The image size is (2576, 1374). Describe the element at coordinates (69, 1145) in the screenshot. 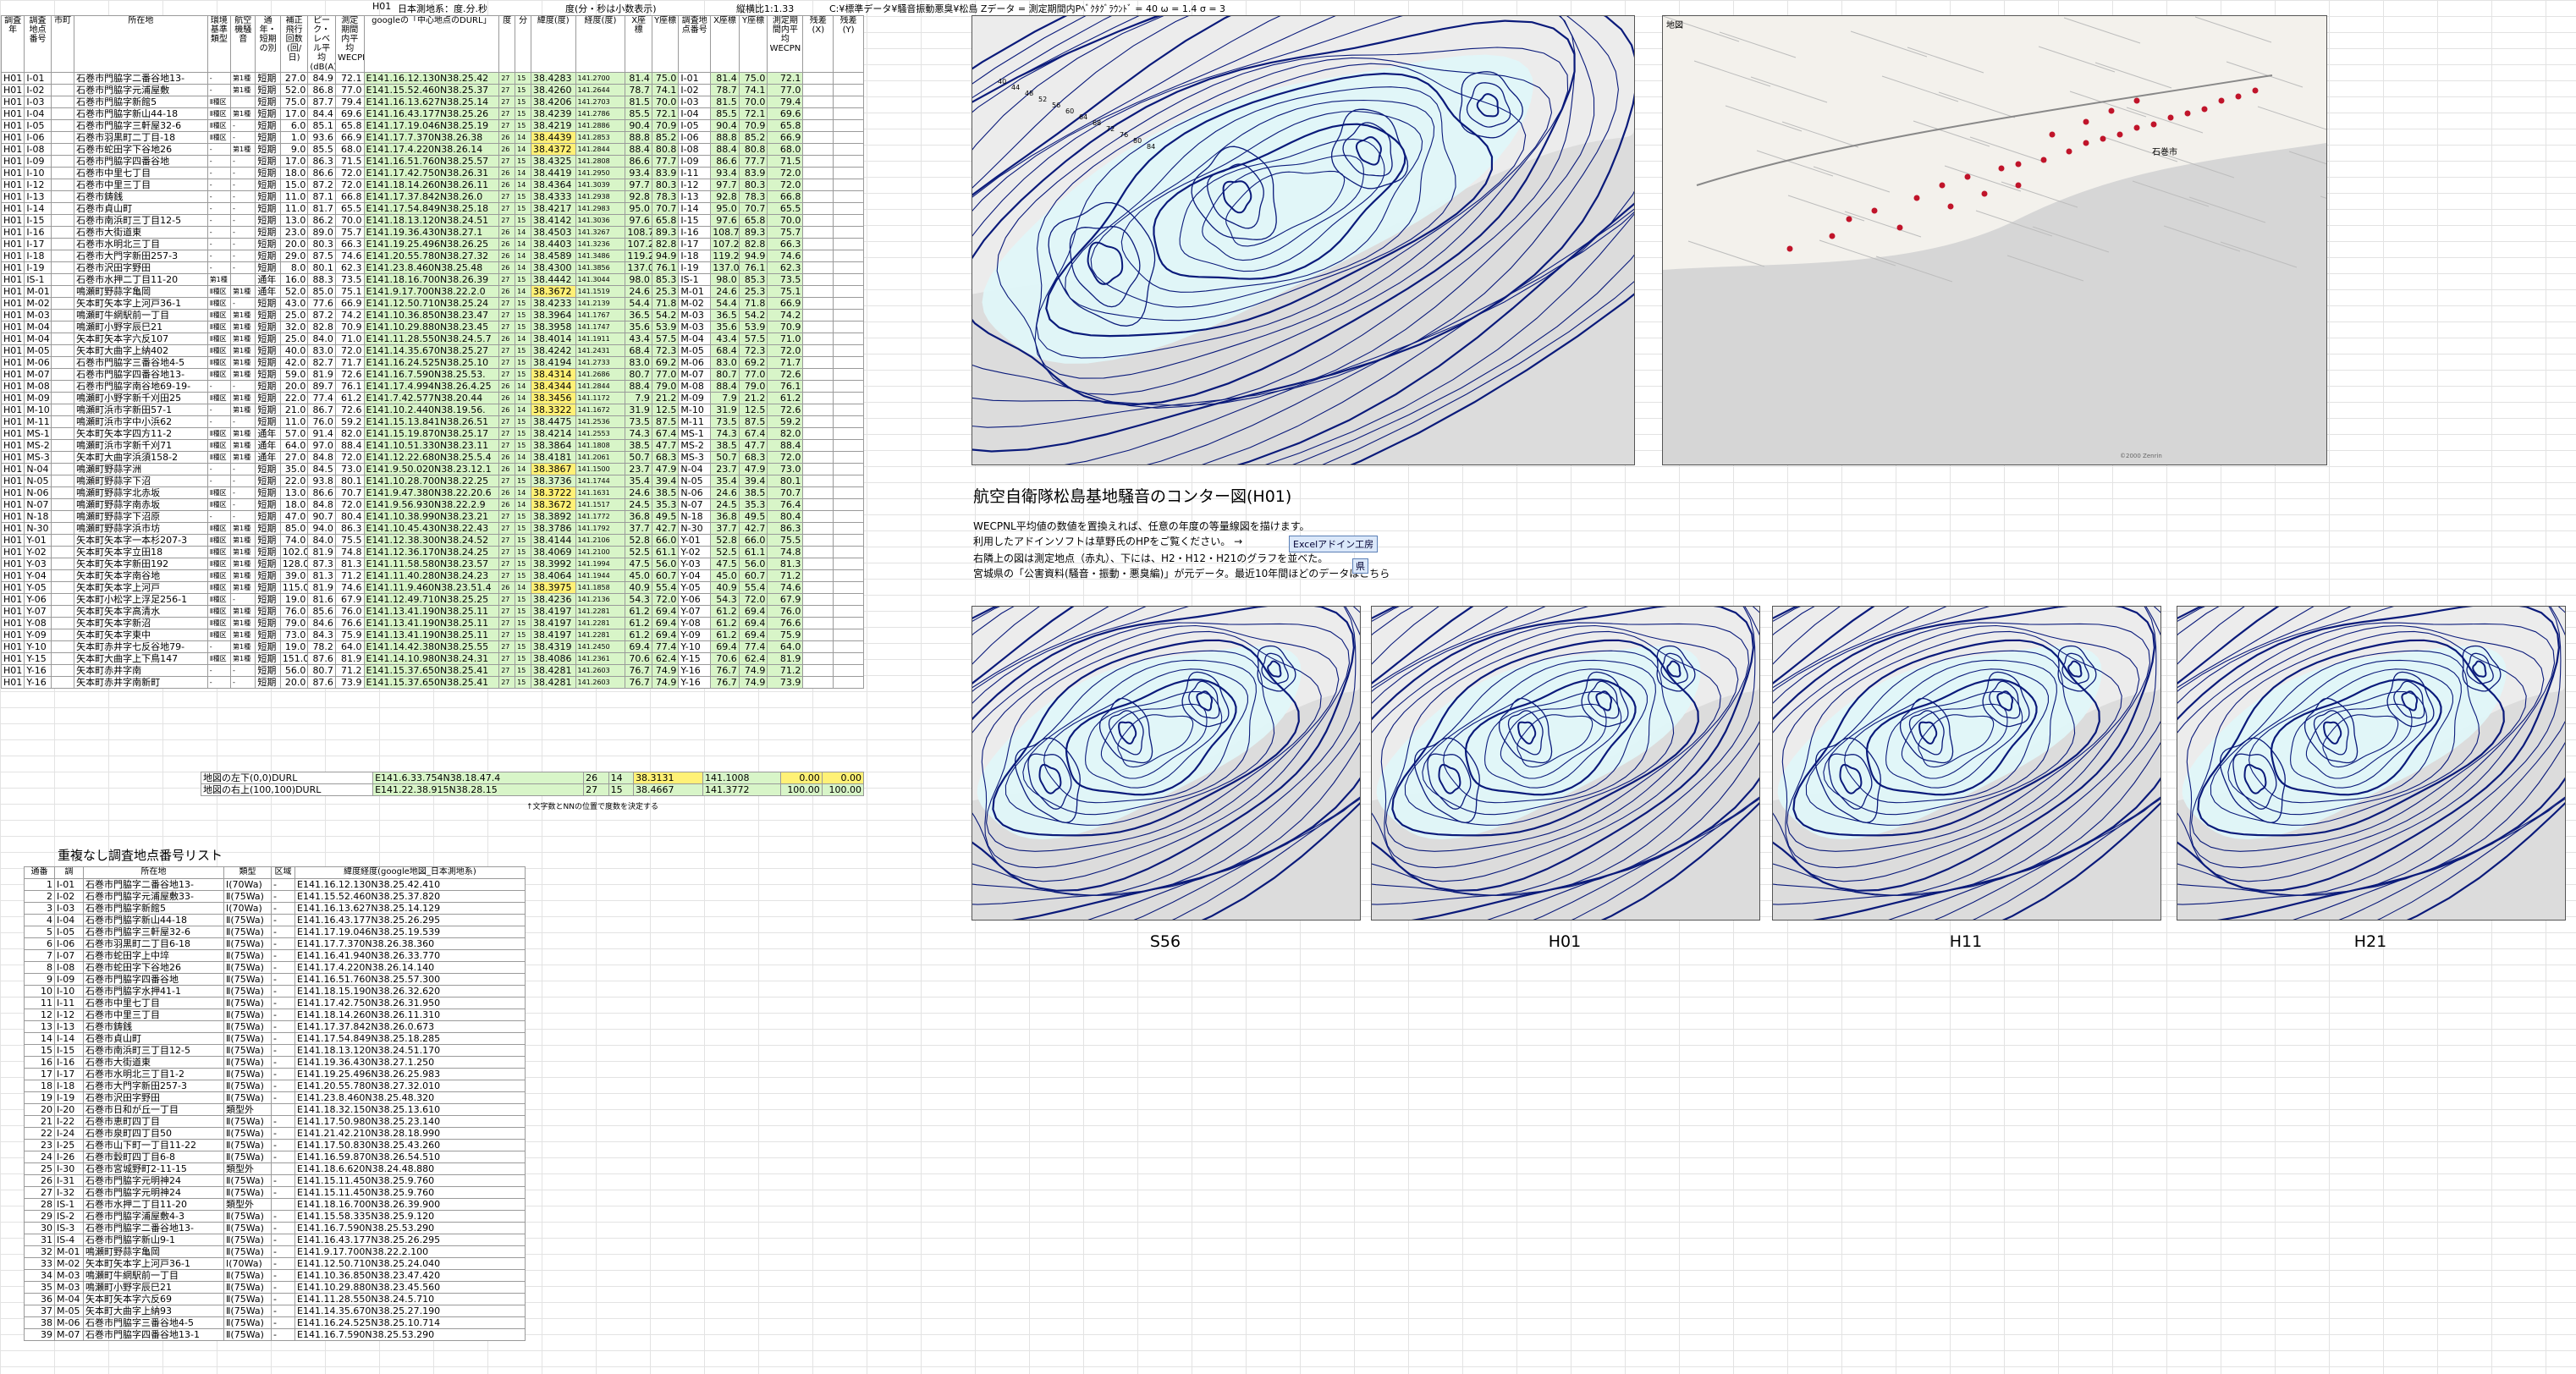

I see `dedup-cell: I-25` at that location.